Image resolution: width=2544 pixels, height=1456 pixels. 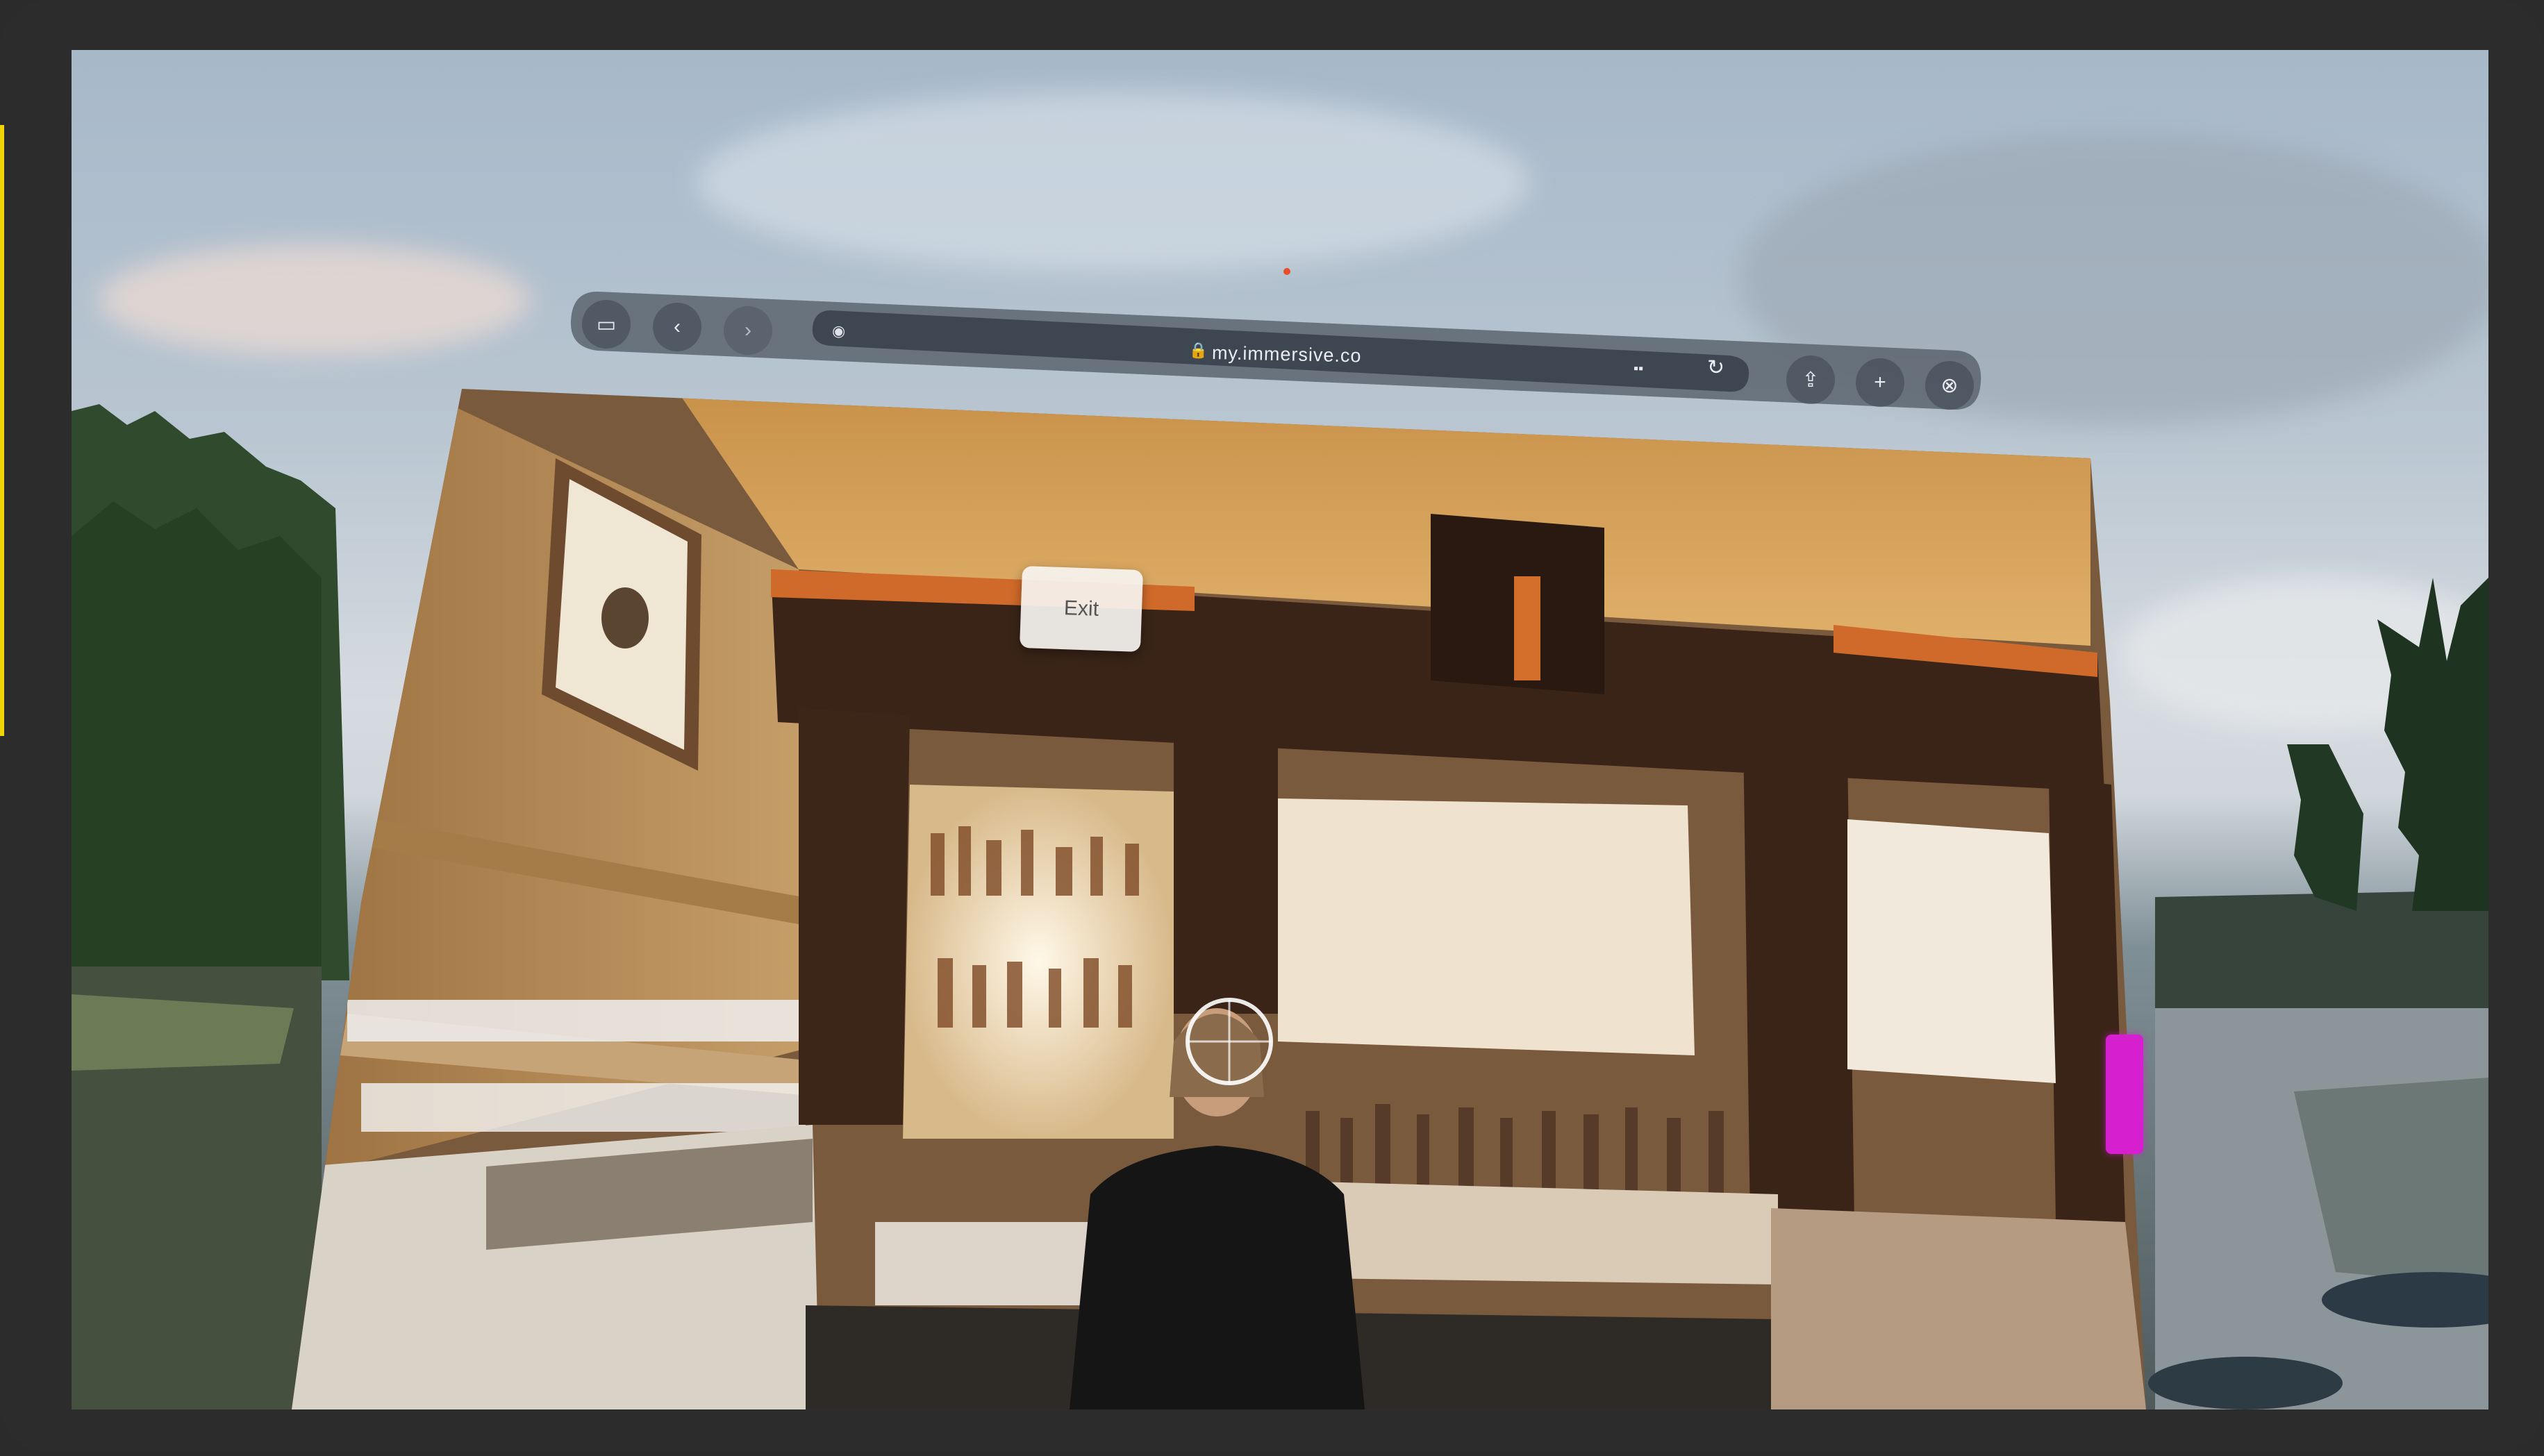 I want to click on share-button: ⇪, so click(x=1810, y=379).